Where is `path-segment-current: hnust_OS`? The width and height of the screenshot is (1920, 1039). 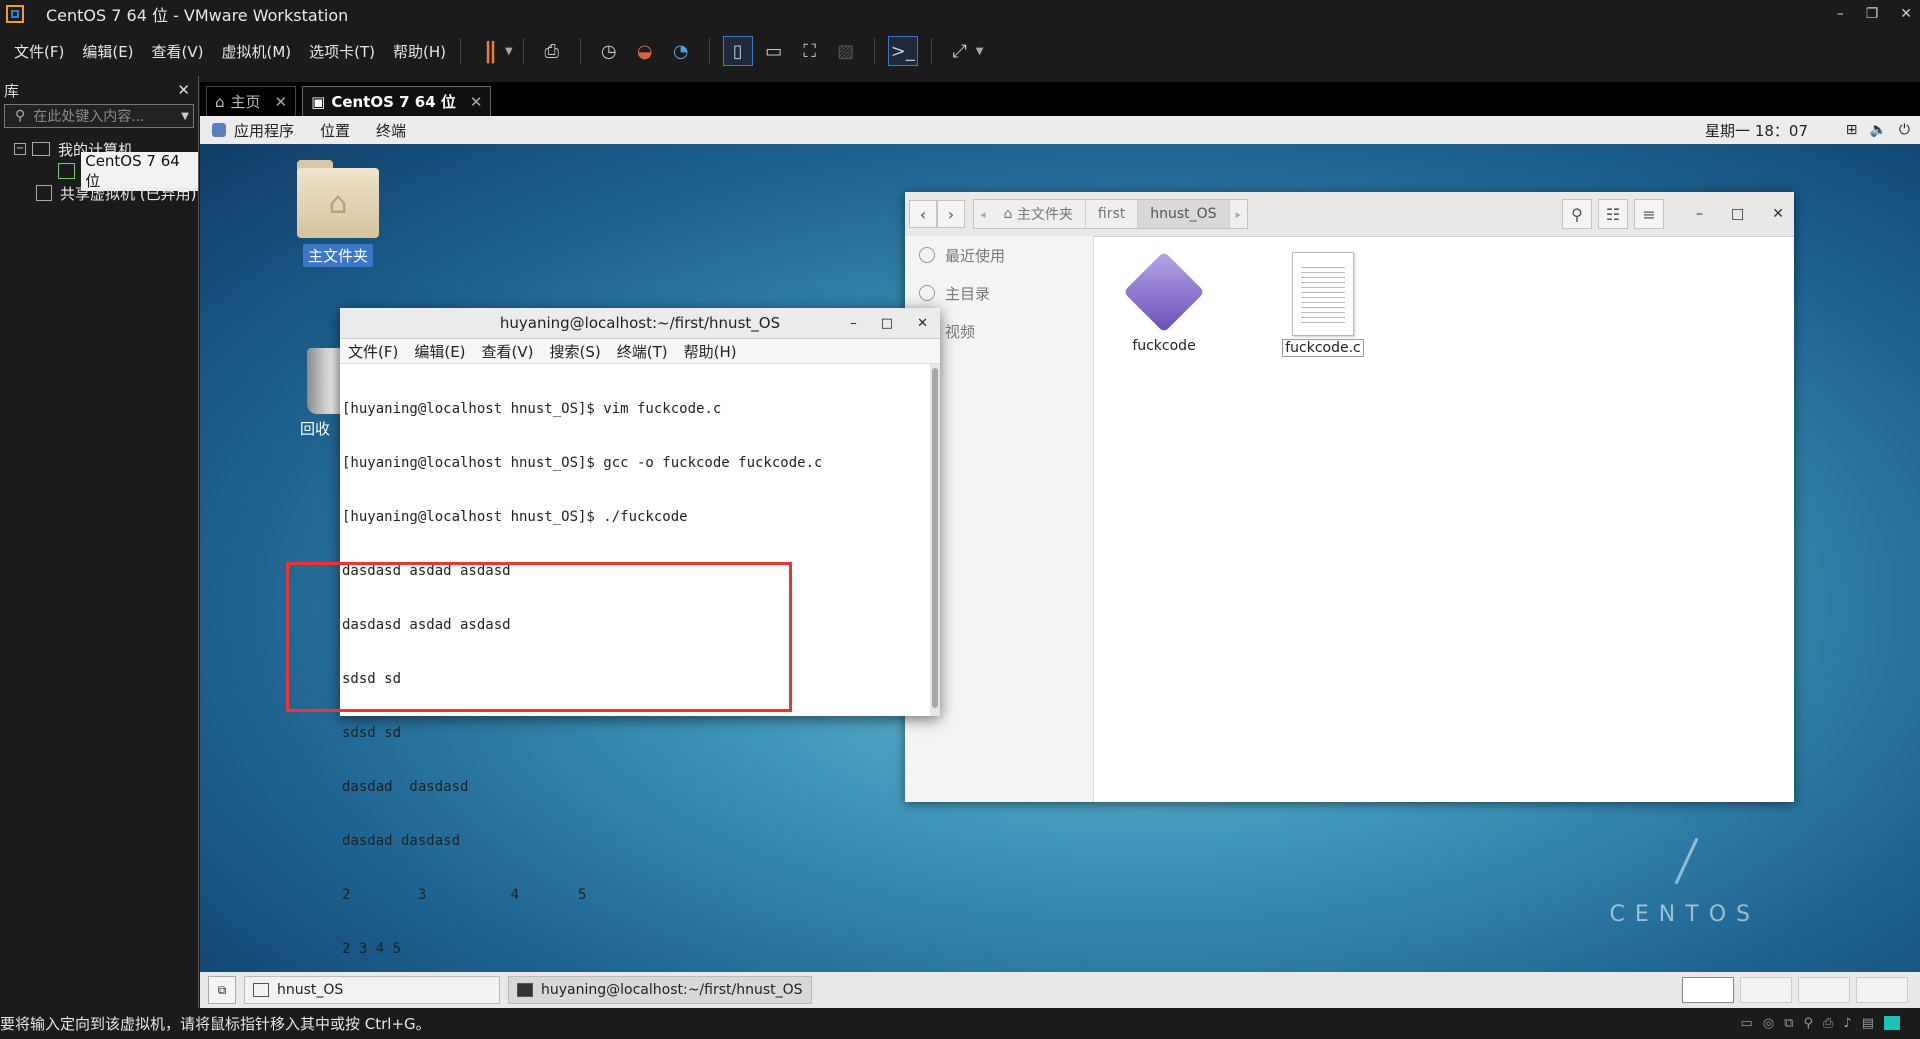
path-segment-current: hnust_OS is located at coordinates (1184, 214).